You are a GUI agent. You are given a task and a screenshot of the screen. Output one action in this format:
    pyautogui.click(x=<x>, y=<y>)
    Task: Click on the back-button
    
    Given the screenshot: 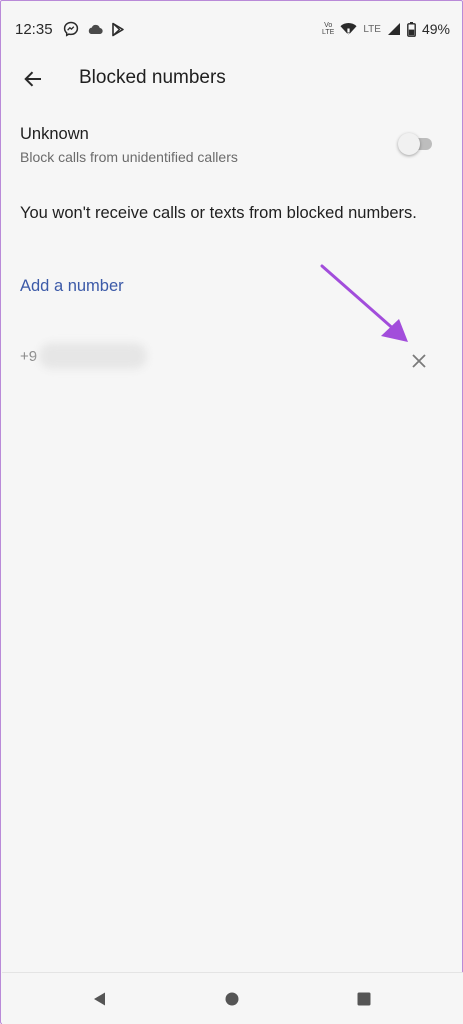 What is the action you would take?
    pyautogui.click(x=33, y=79)
    